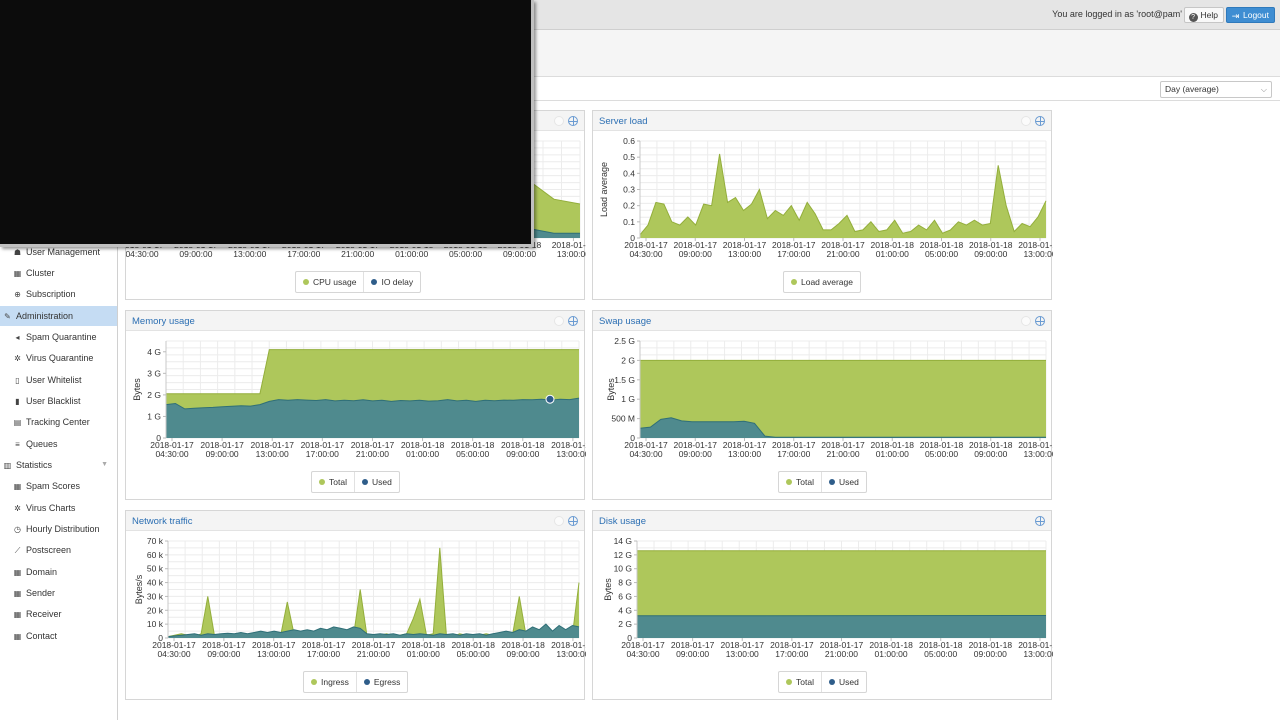 This screenshot has width=1280, height=720. Describe the element at coordinates (822, 282) in the screenshot. I see `legend-item-load-average: Load average` at that location.